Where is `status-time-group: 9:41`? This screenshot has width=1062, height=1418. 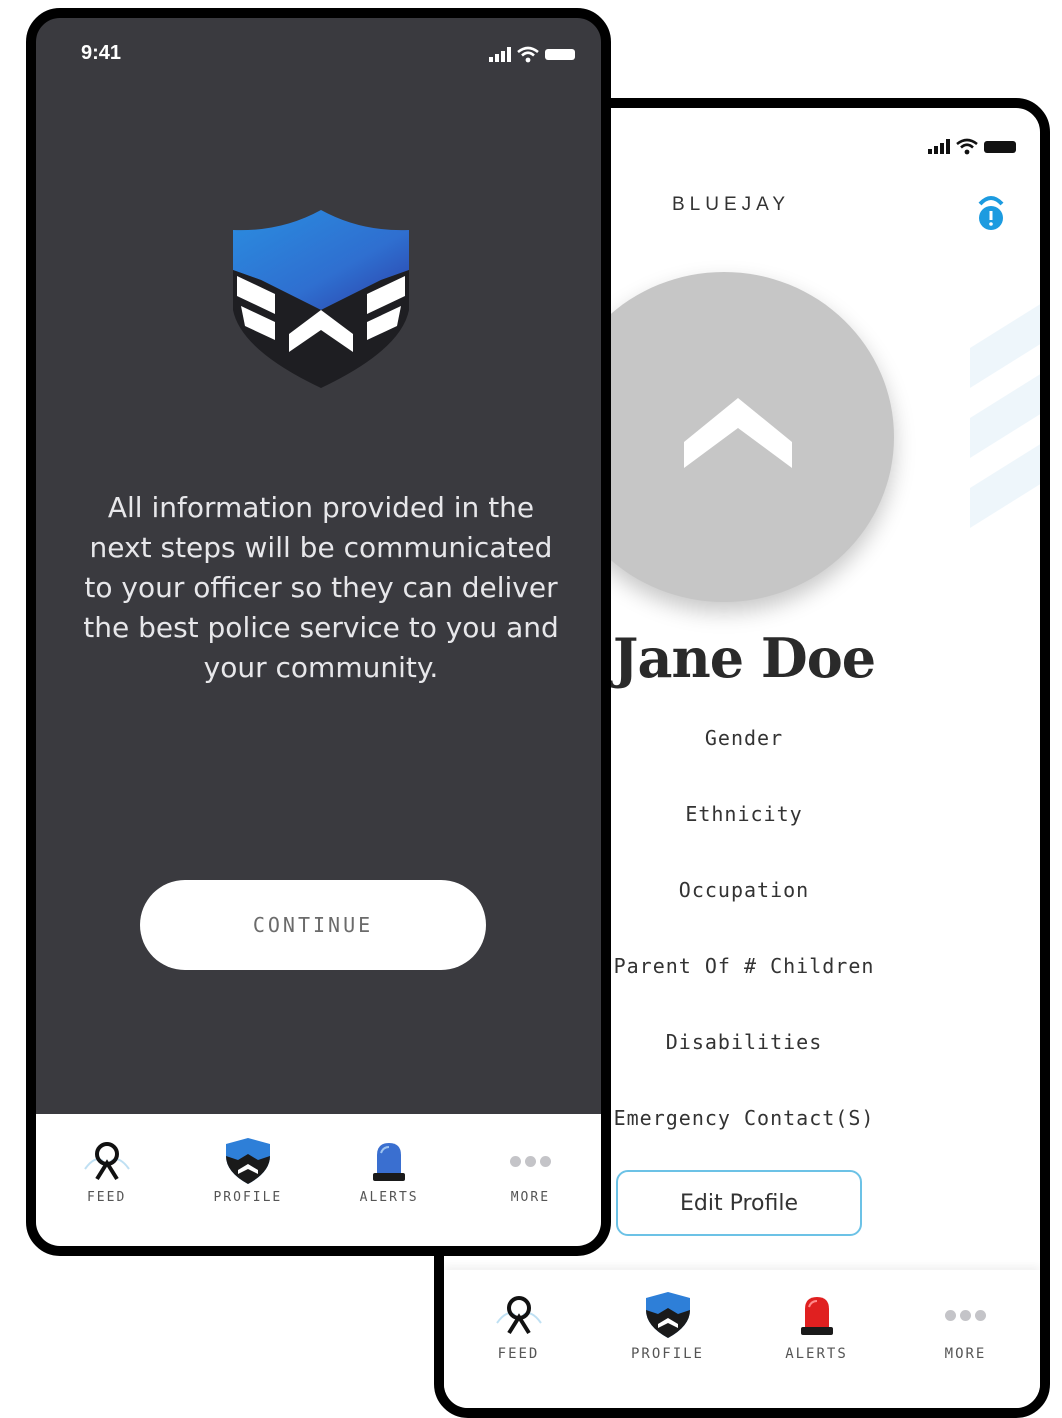 status-time-group: 9:41 is located at coordinates (101, 53).